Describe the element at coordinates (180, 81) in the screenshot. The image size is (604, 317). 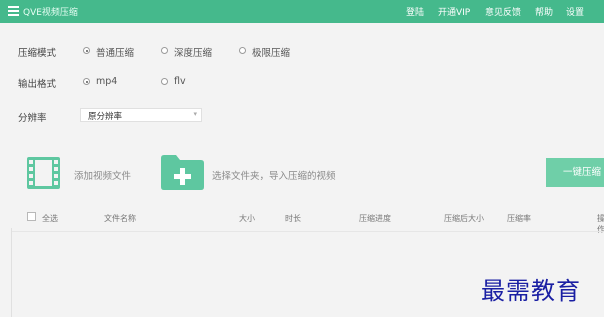
I see `radio-flv-label: flv` at that location.